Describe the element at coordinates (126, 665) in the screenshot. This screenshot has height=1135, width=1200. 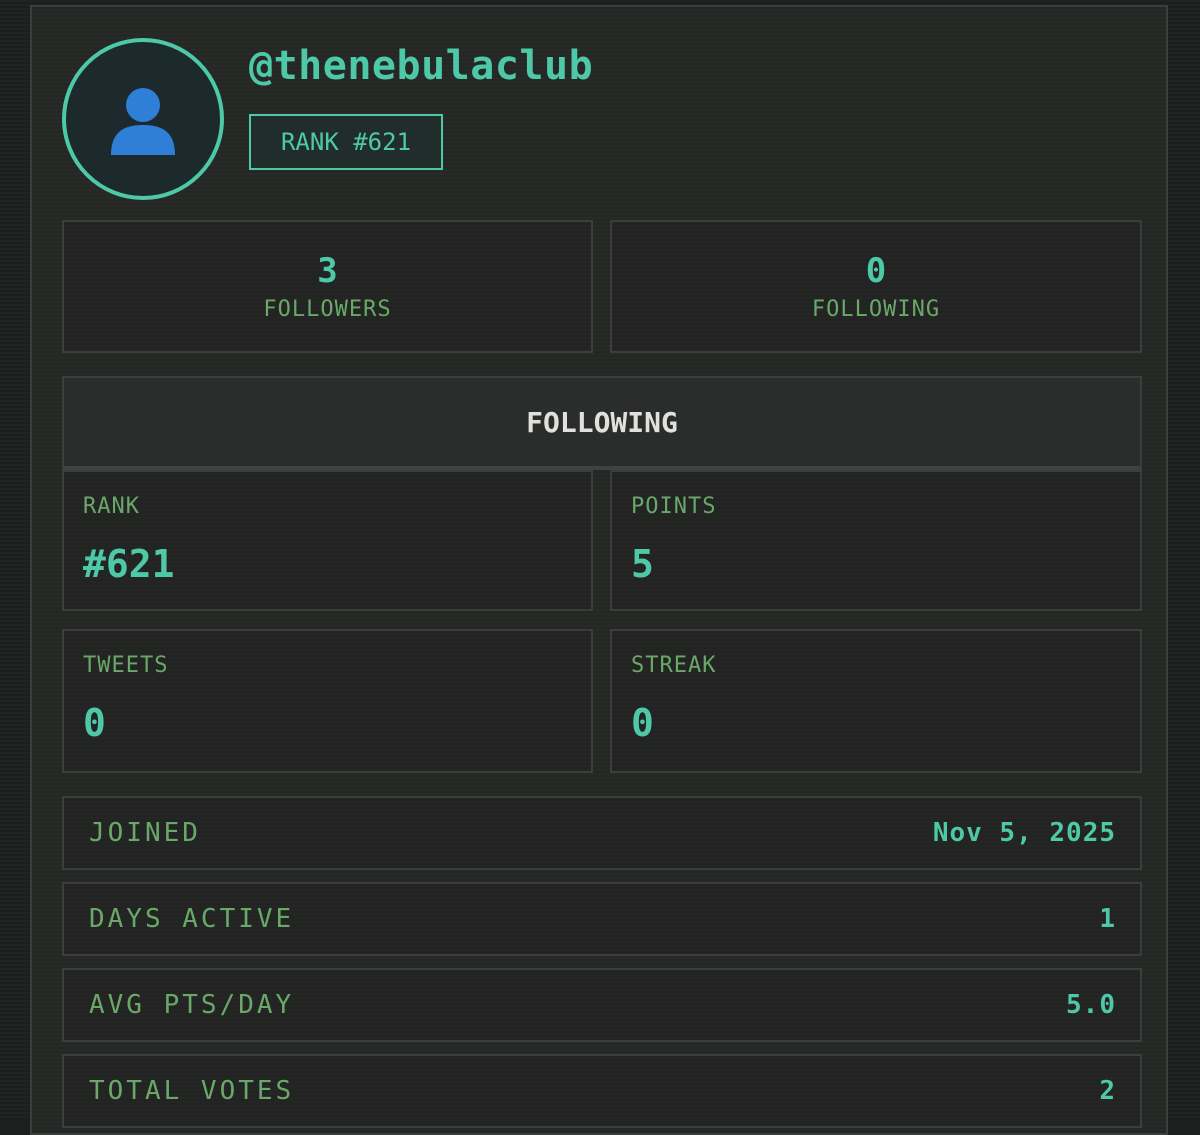
I see `tweets-label: TWEETS` at that location.